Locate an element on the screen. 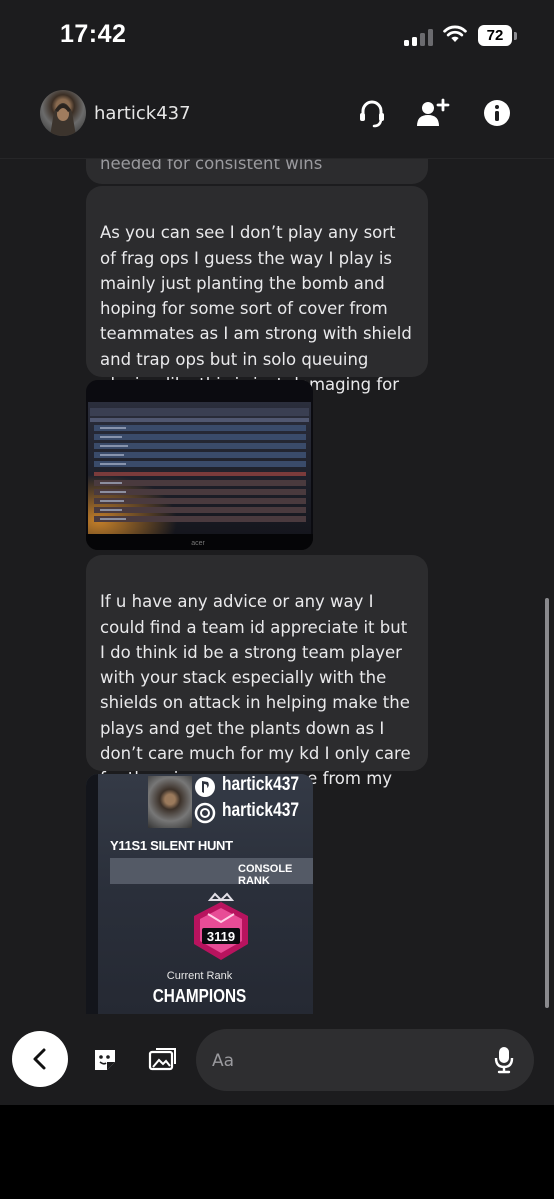  contact-username: hartick437 is located at coordinates (142, 113).